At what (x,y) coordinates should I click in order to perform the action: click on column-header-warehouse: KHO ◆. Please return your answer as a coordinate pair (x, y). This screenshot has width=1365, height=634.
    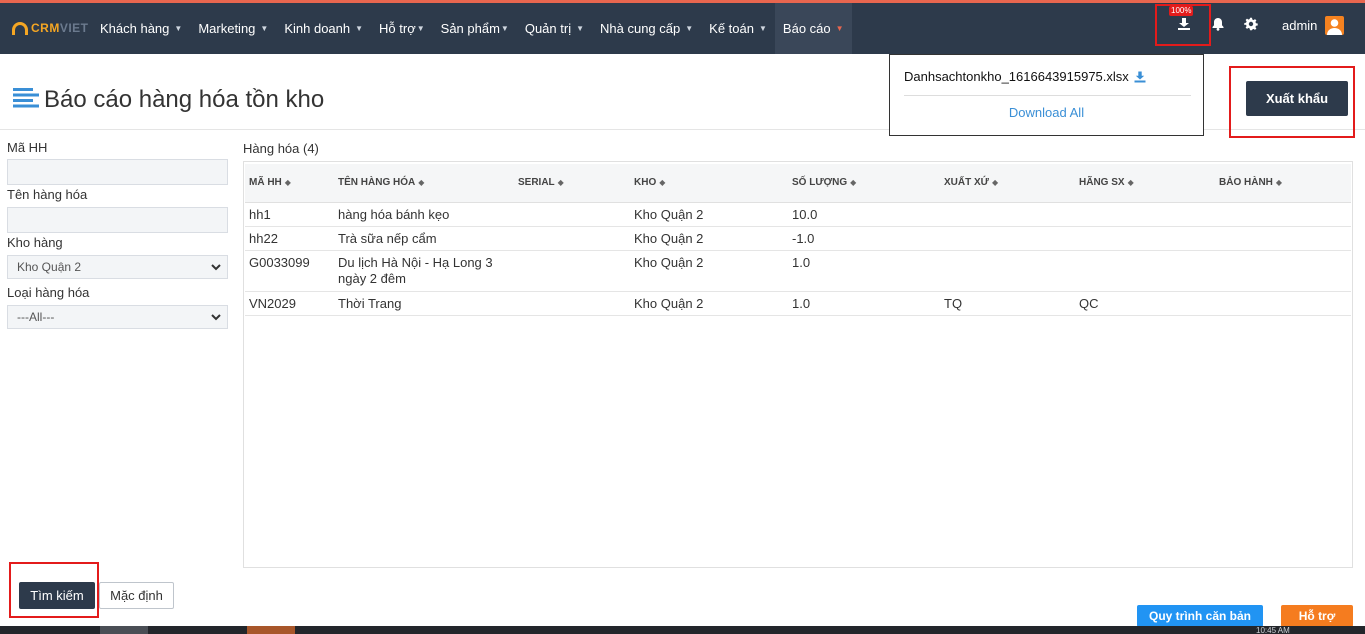
    Looking at the image, I should click on (709, 183).